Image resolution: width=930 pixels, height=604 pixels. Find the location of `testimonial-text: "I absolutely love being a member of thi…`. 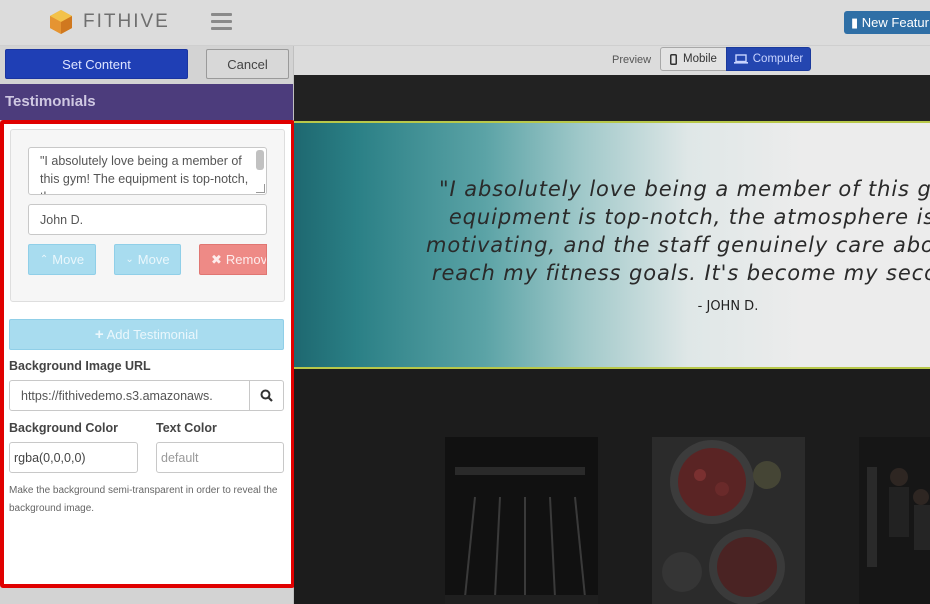

testimonial-text: "I absolutely love being a member of thi… is located at coordinates (144, 174).